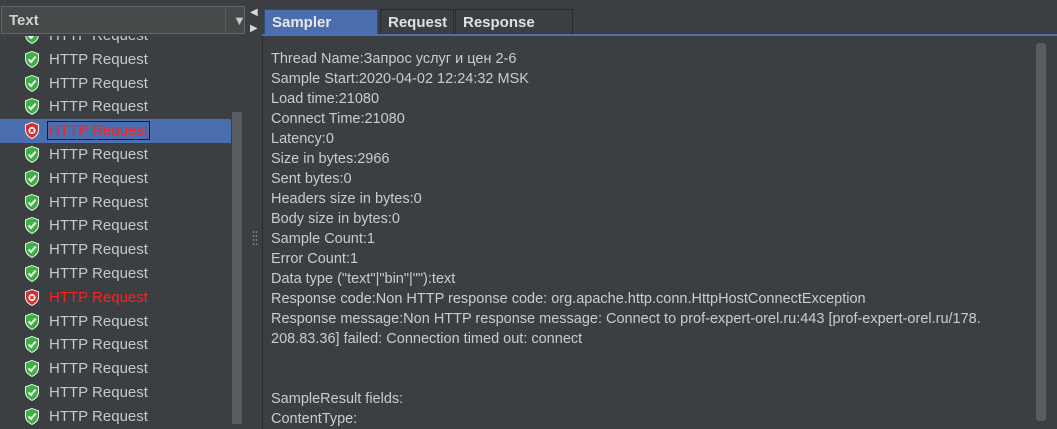 The width and height of the screenshot is (1057, 429). I want to click on select-divider, so click(225, 20).